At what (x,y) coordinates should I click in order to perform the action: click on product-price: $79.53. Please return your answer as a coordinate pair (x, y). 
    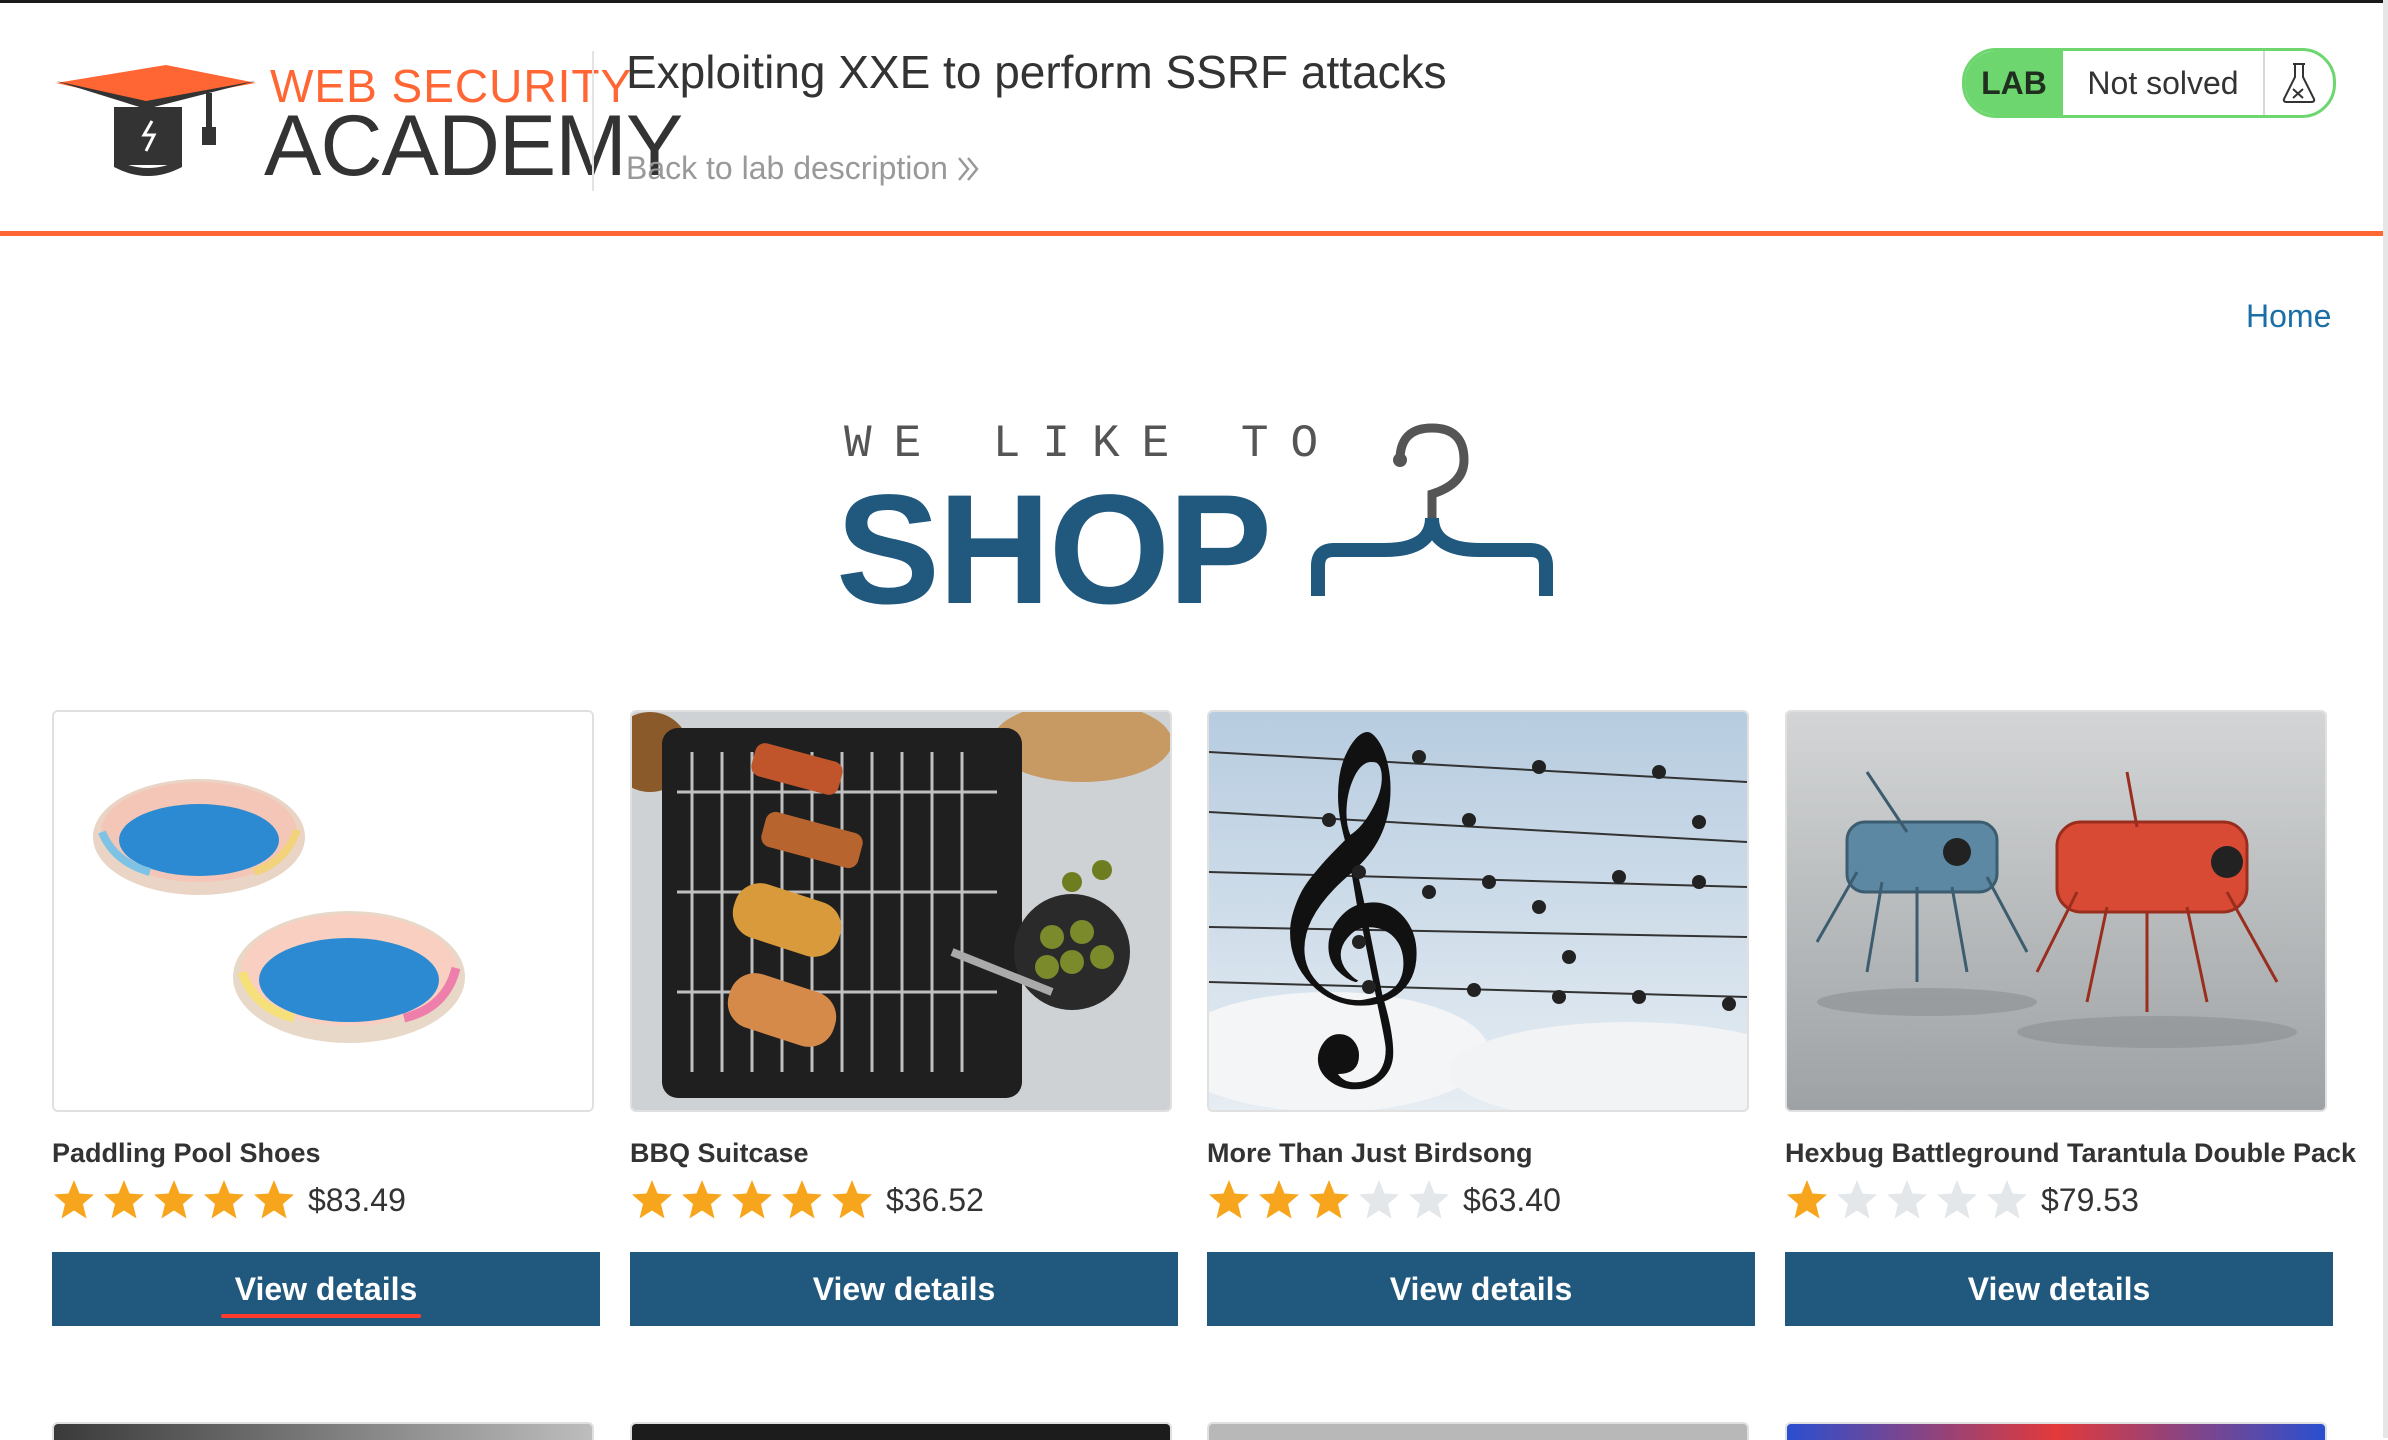
    Looking at the image, I should click on (2090, 1199).